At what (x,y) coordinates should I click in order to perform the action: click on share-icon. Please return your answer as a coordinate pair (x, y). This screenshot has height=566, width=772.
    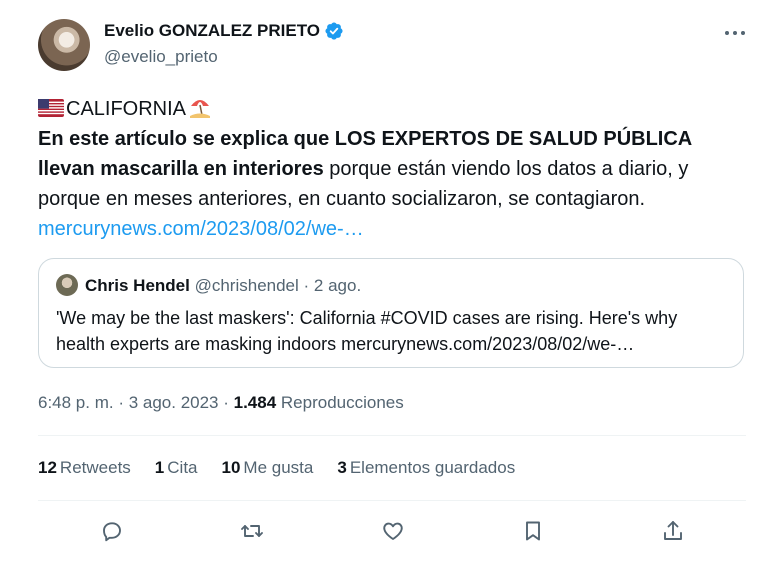
    Looking at the image, I should click on (673, 530).